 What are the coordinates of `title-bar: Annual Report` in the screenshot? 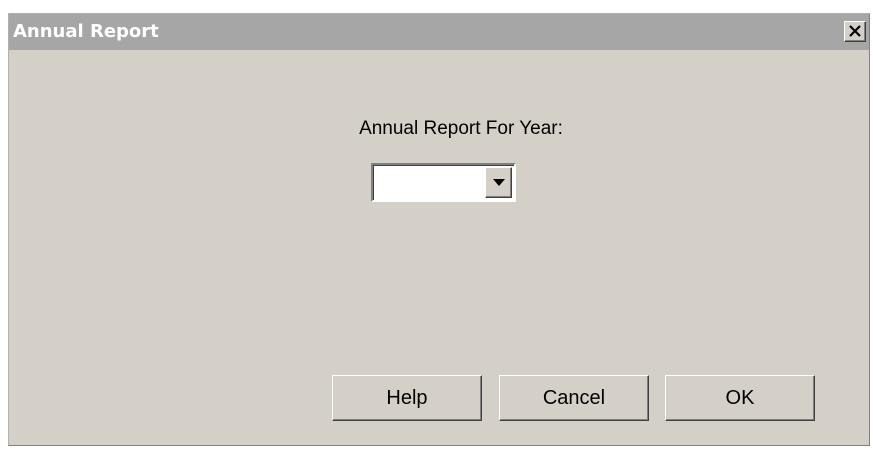 It's located at (439, 32).